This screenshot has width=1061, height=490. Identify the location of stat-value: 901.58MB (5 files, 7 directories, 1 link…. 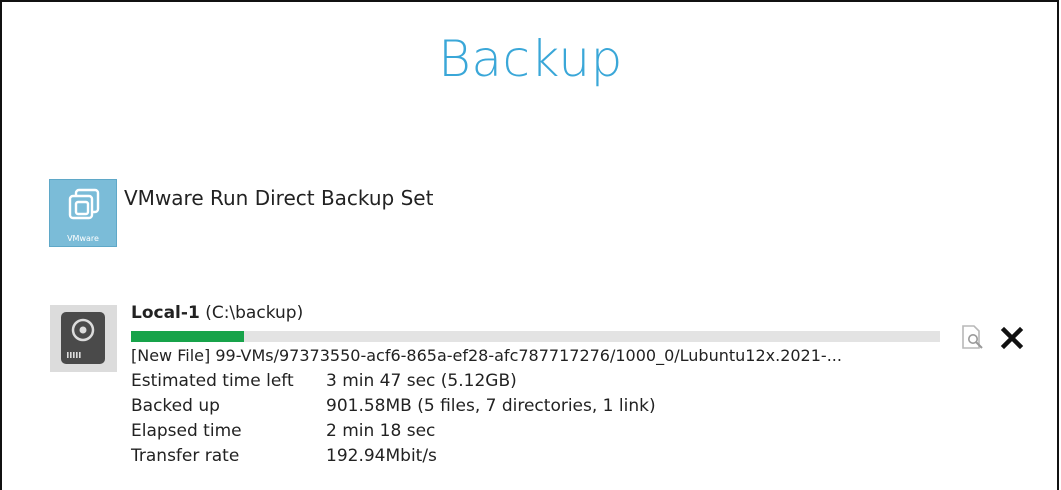
(491, 406).